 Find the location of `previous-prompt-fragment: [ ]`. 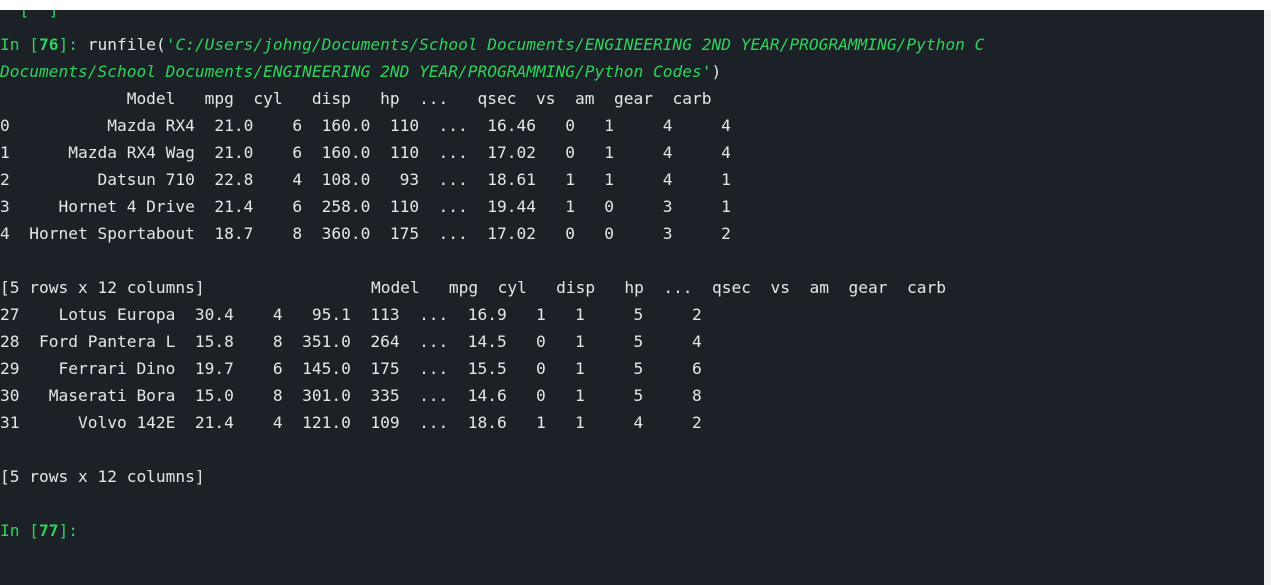

previous-prompt-fragment: [ ] is located at coordinates (29, 16).